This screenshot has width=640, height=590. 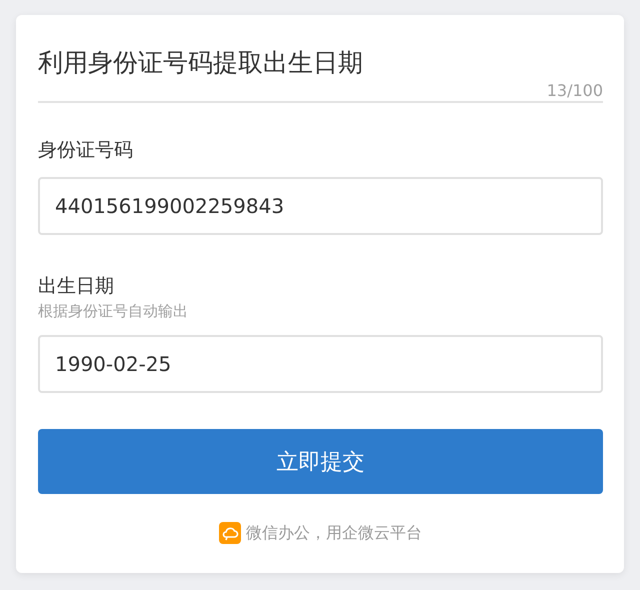 I want to click on submit-button: 立即提交, so click(x=320, y=461).